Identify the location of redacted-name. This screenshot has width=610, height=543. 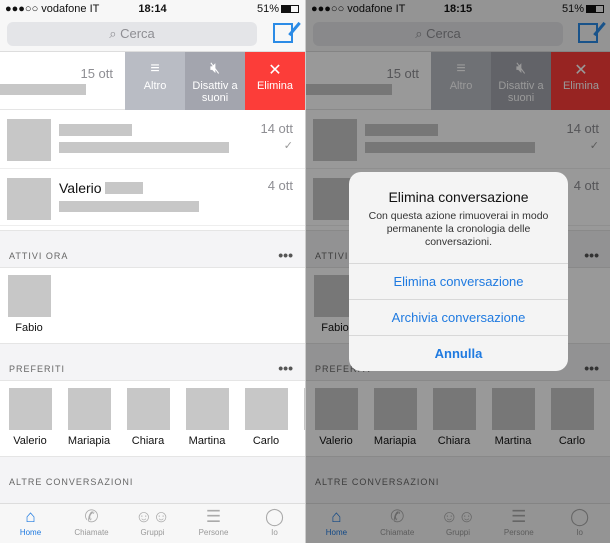
(95, 130).